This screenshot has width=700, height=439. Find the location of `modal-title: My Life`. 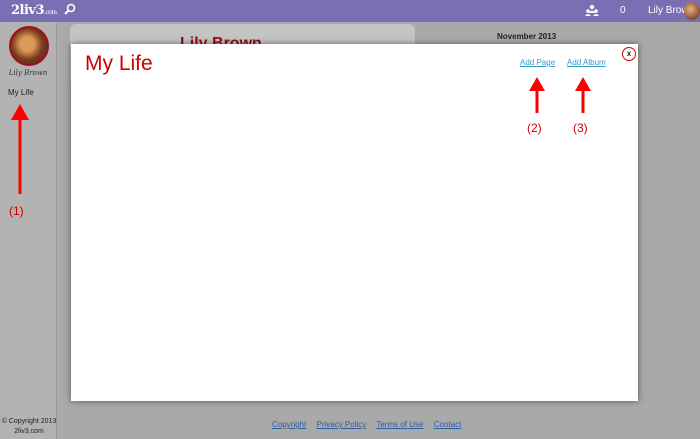

modal-title: My Life is located at coordinates (119, 63).